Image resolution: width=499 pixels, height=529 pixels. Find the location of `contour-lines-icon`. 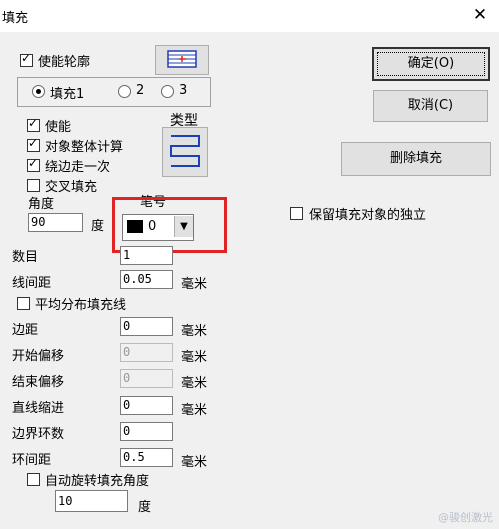

contour-lines-icon is located at coordinates (182, 59).